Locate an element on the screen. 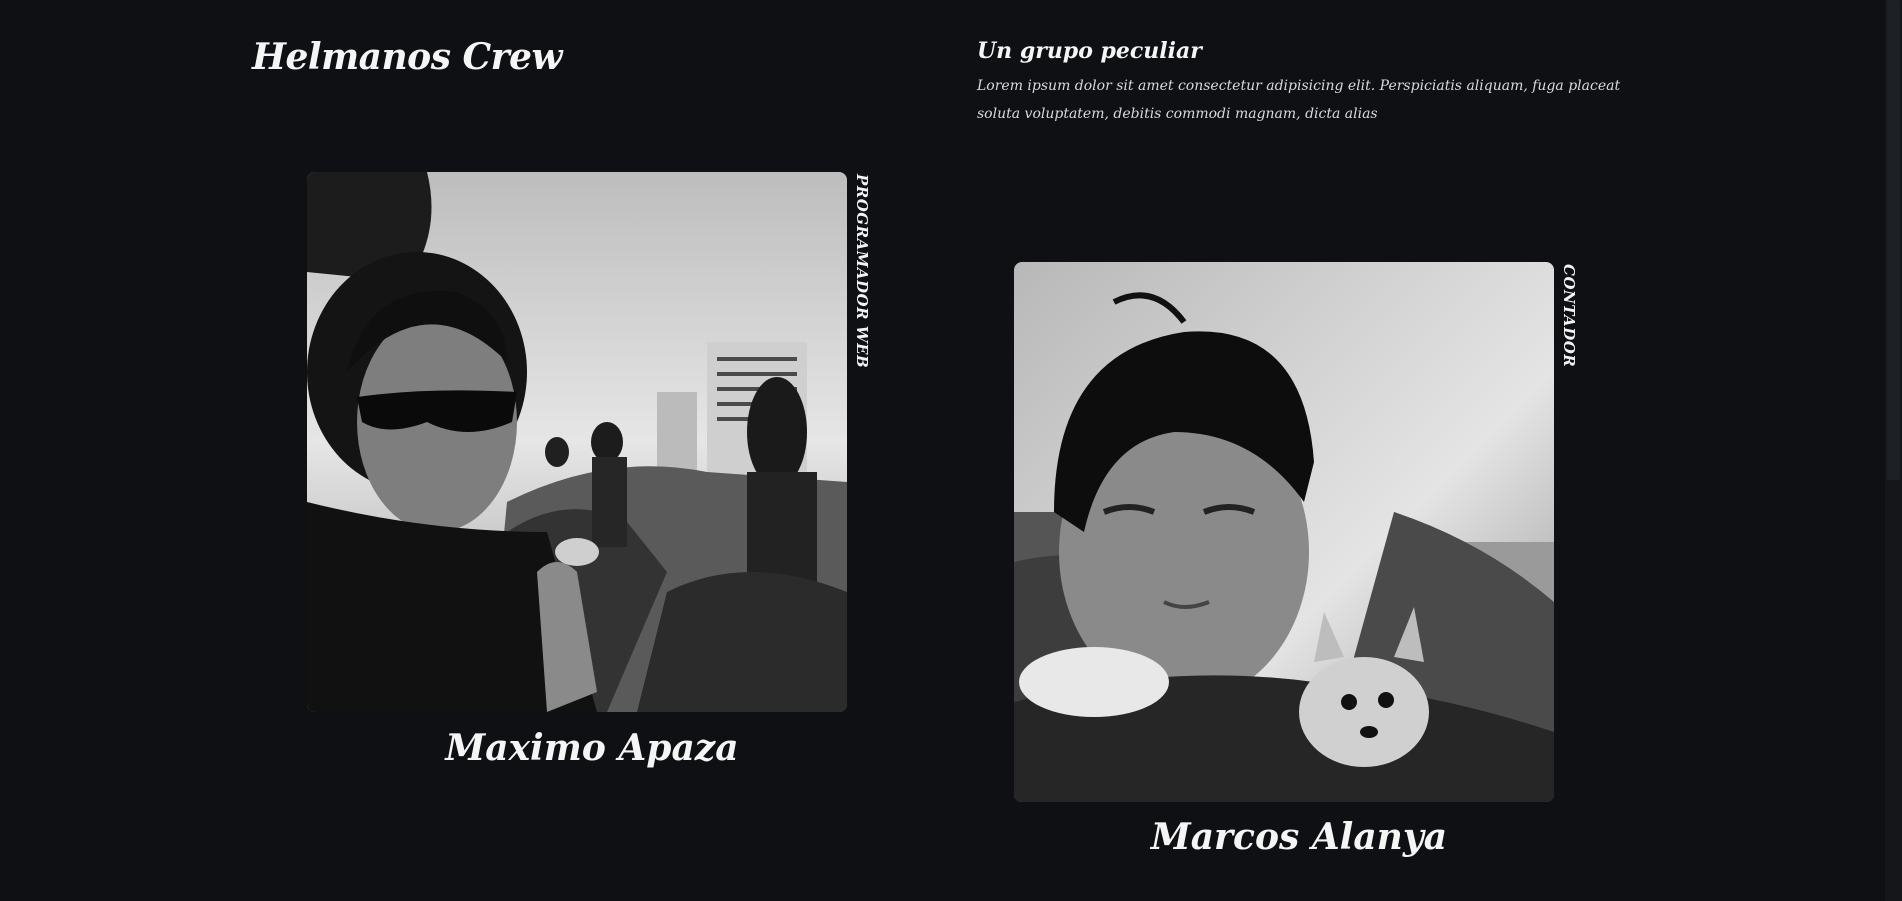 The height and width of the screenshot is (901, 1902). member-name: Maximo Apaza is located at coordinates (592, 748).